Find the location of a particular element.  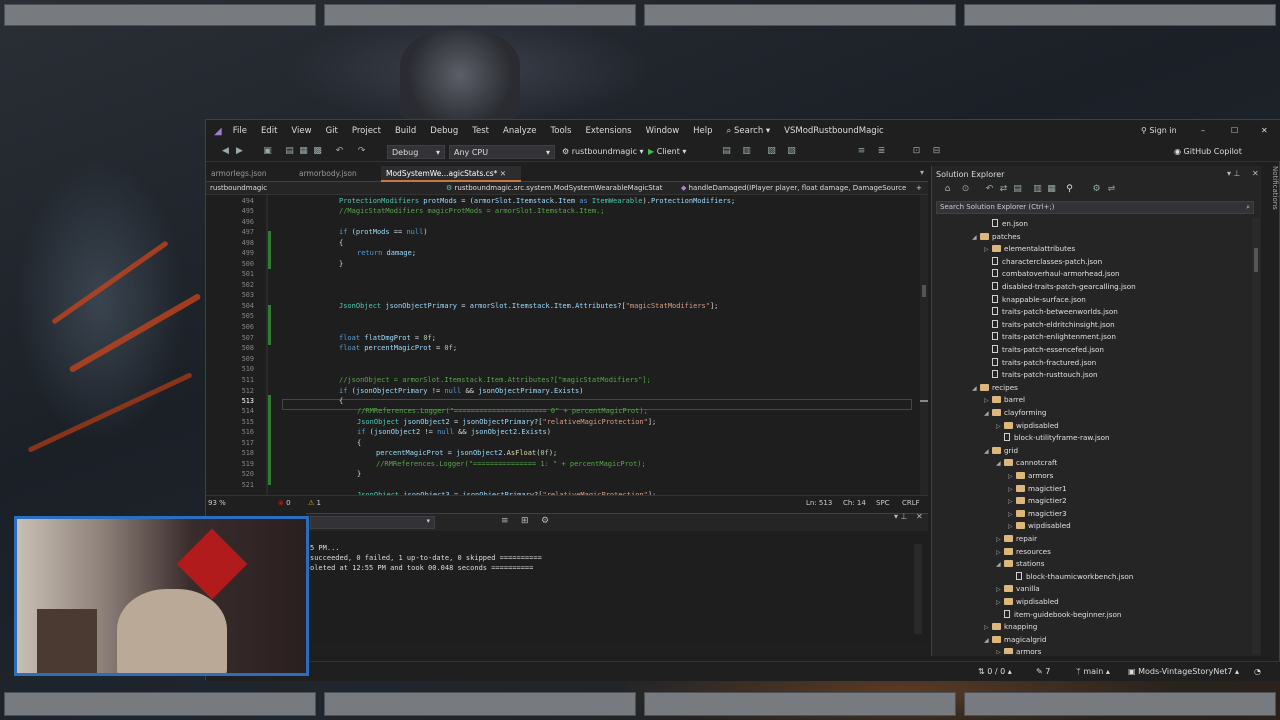

new-project-icon: ▣ is located at coordinates (267, 151).